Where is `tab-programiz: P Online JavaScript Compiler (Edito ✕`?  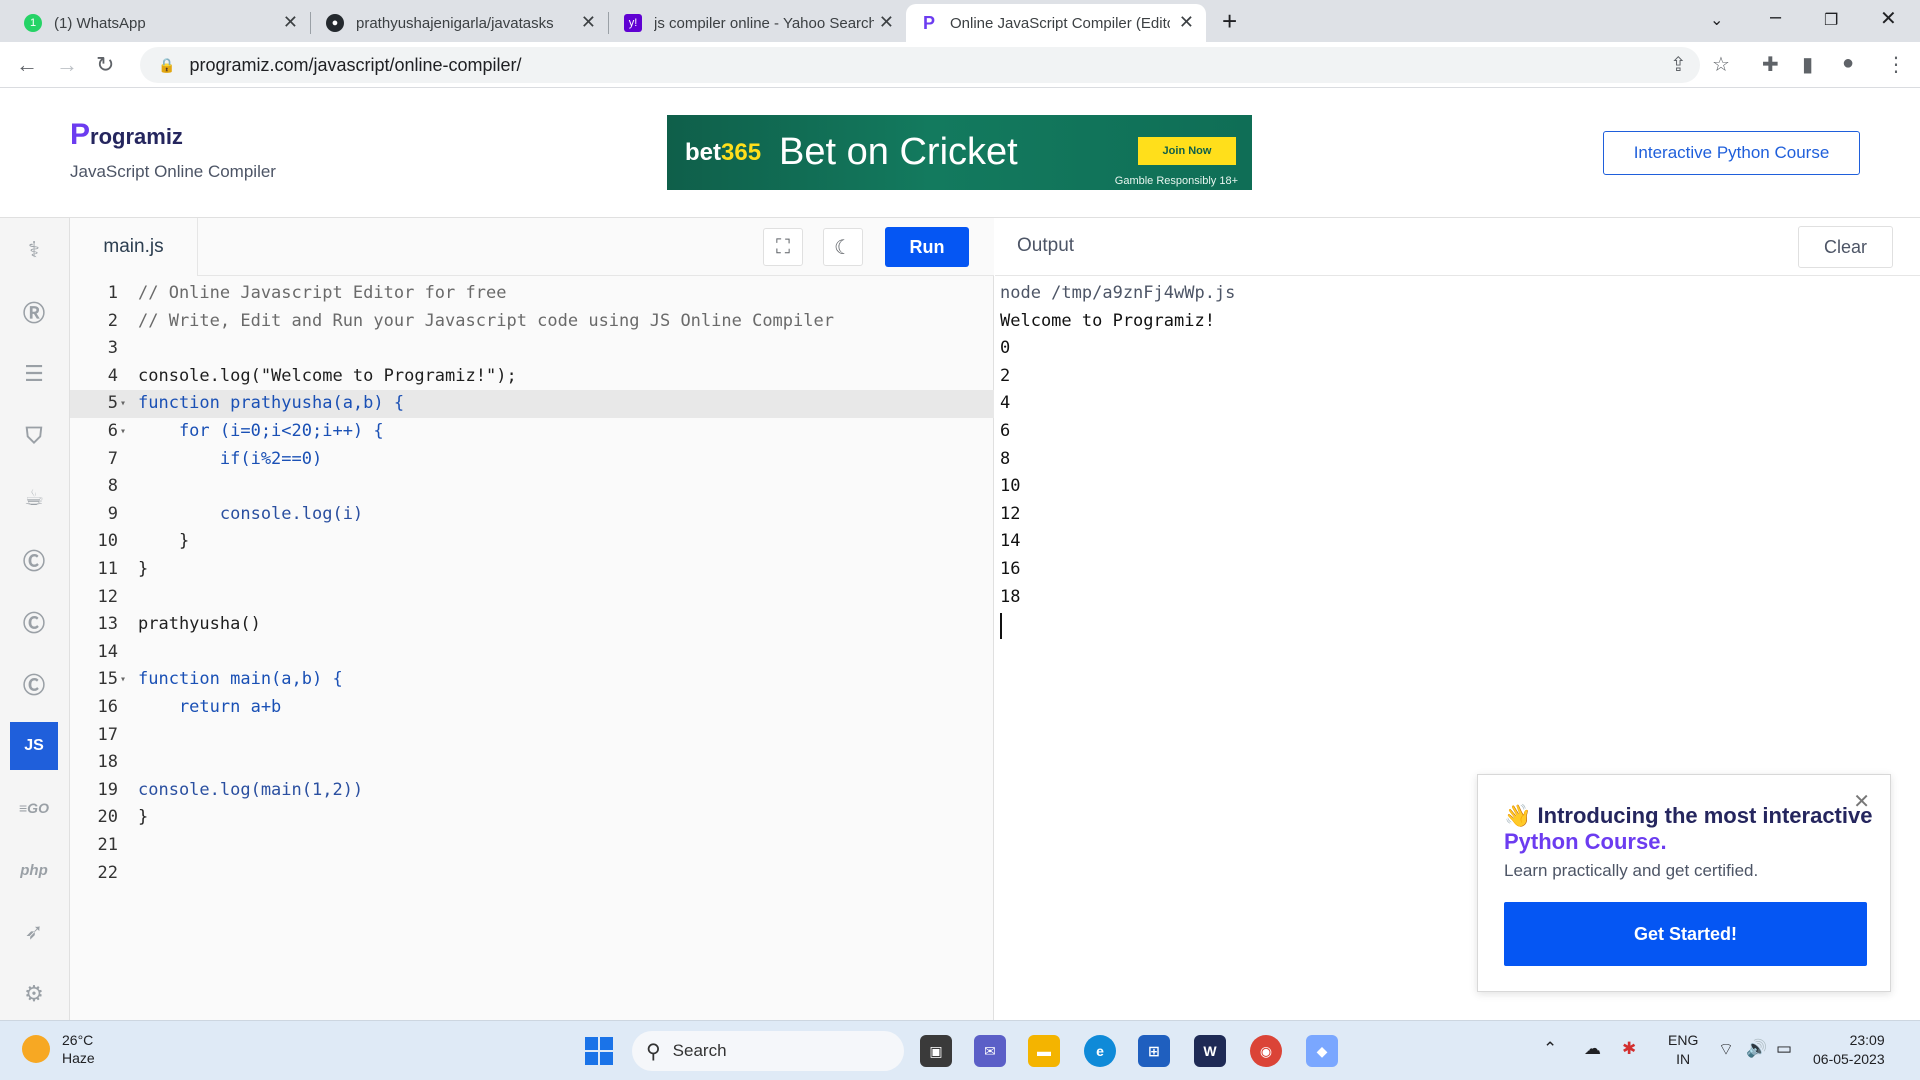 tab-programiz: P Online JavaScript Compiler (Edito ✕ is located at coordinates (1056, 23).